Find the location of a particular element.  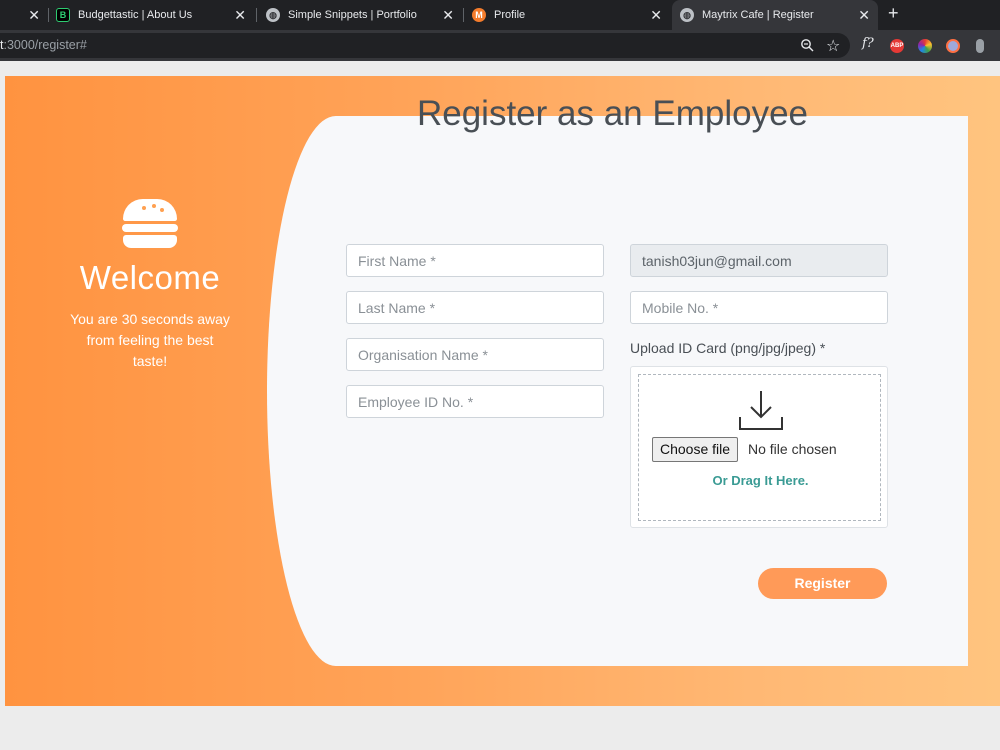

burger-icon is located at coordinates (150, 224).